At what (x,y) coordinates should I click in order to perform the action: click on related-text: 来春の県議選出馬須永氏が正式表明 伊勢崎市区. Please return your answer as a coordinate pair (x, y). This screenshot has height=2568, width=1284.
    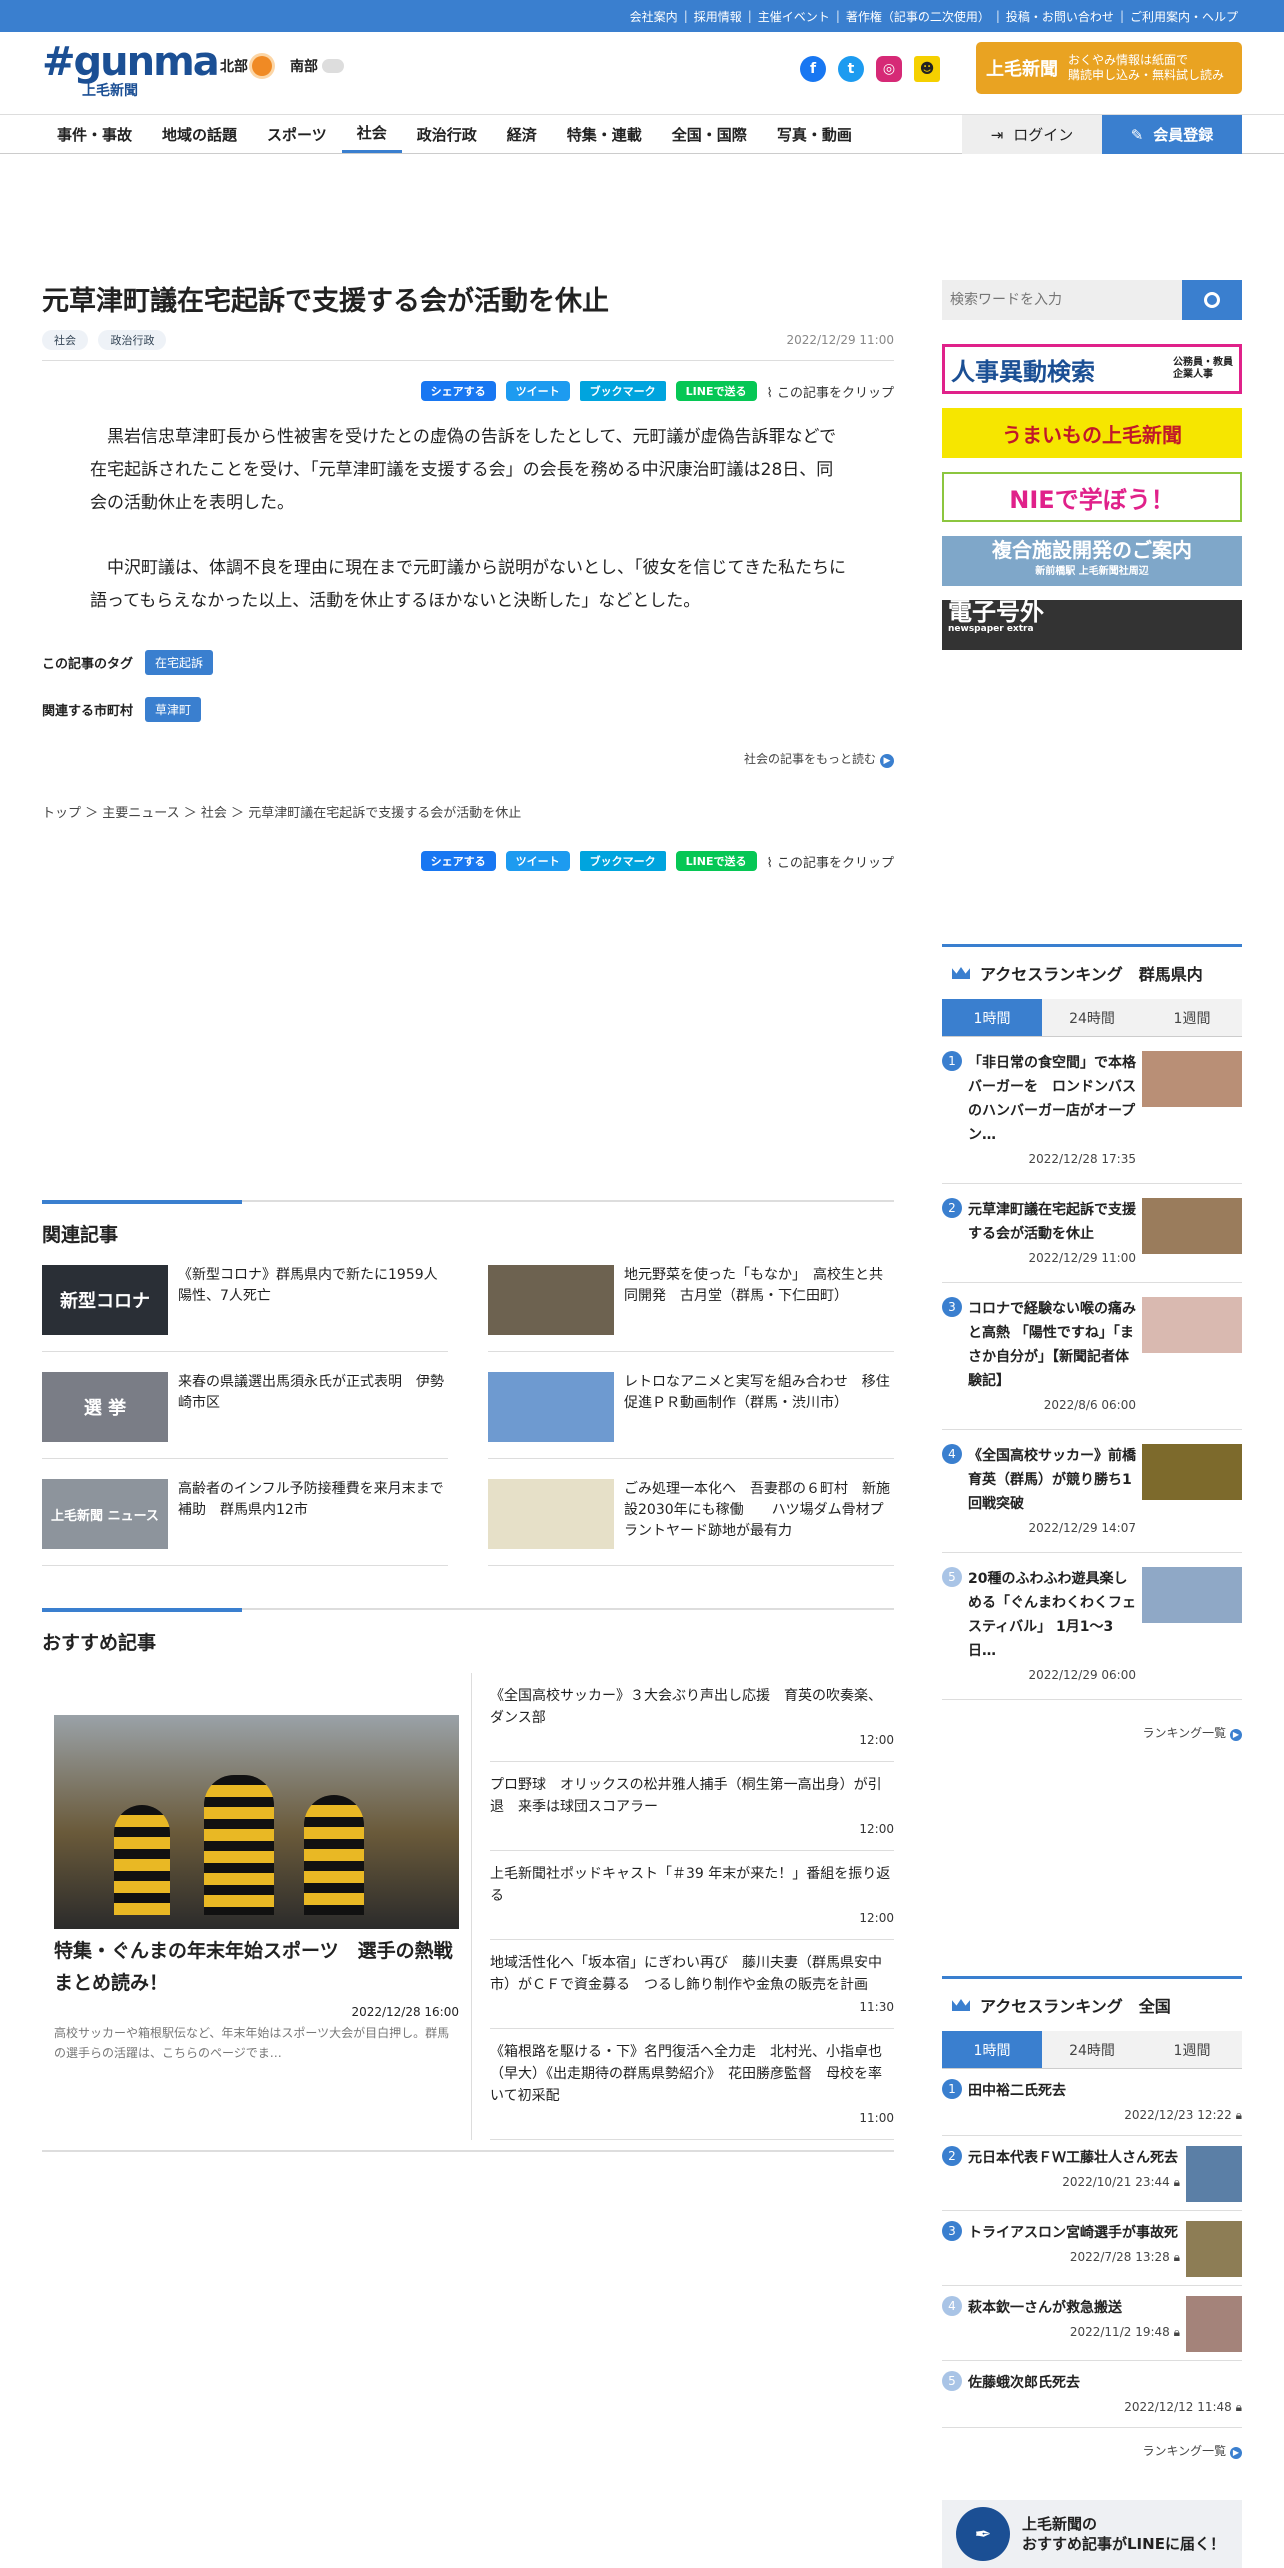
    Looking at the image, I should click on (311, 1392).